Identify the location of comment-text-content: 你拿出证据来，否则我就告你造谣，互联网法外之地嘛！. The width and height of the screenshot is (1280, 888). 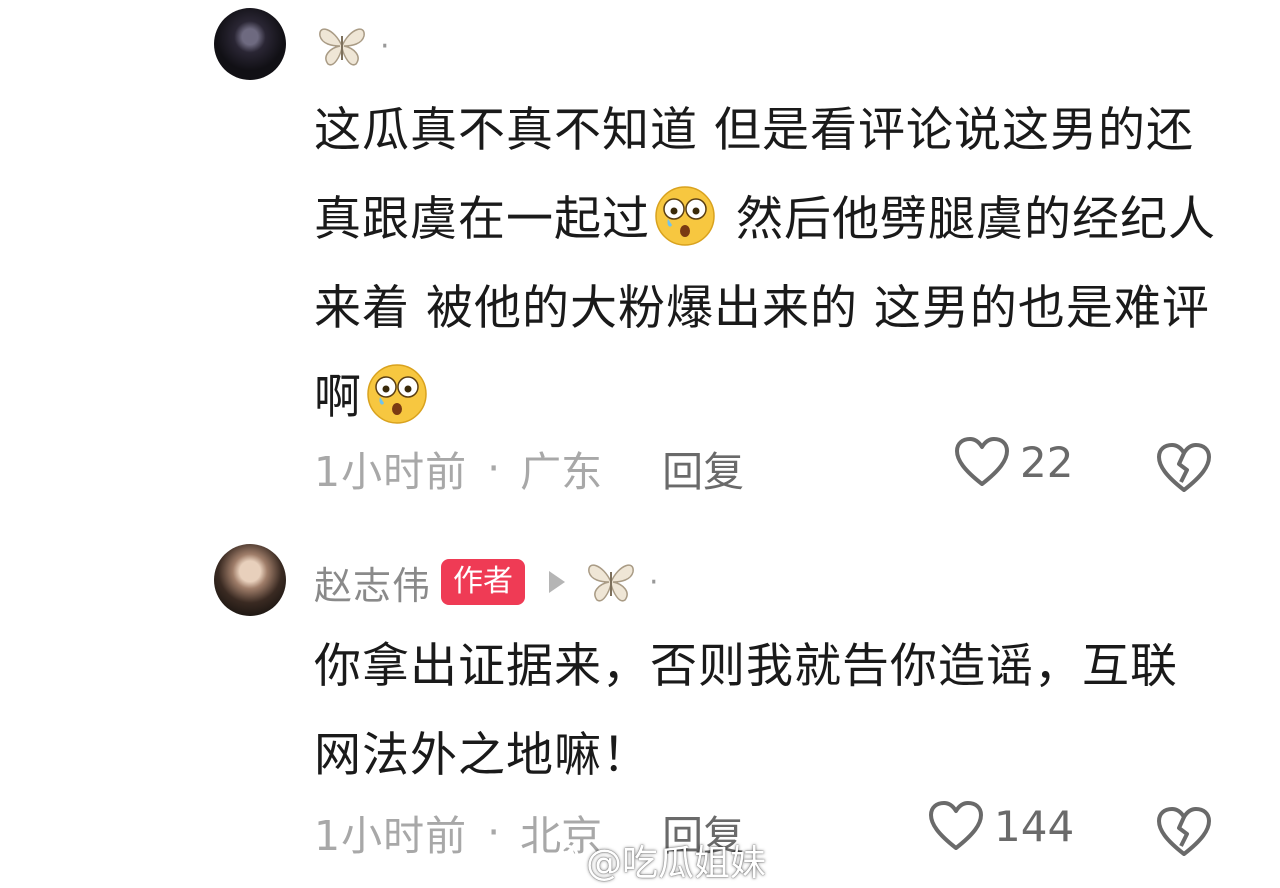
(746, 711).